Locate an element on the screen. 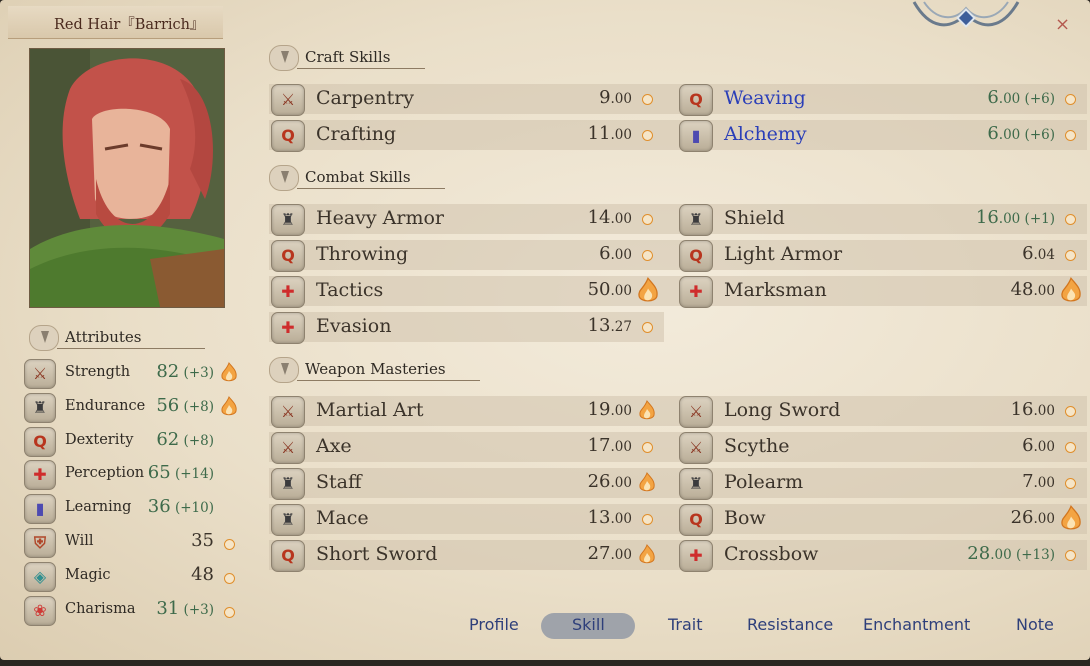 This screenshot has height=666, width=1090. attribute-value: 65 (+14) is located at coordinates (154, 472).